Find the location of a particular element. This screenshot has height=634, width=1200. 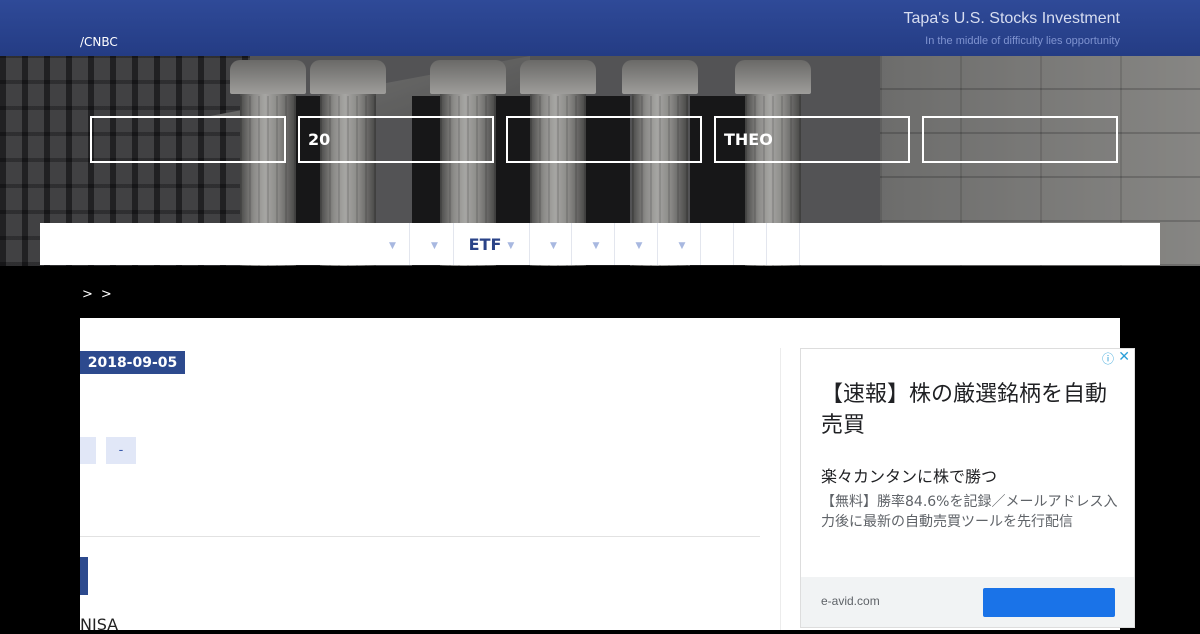

nav-item-4: ▼ is located at coordinates (551, 244).